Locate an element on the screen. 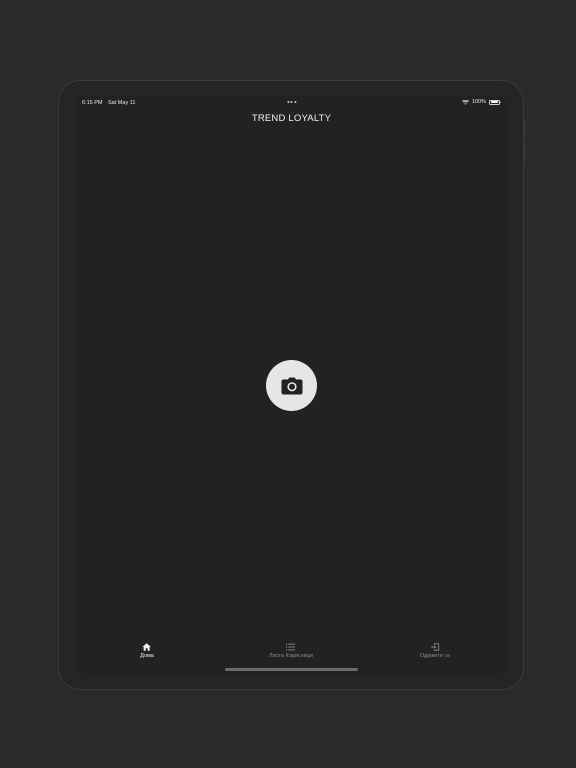 This screenshot has height=768, width=576. tab-home-label: Дома is located at coordinates (147, 656).